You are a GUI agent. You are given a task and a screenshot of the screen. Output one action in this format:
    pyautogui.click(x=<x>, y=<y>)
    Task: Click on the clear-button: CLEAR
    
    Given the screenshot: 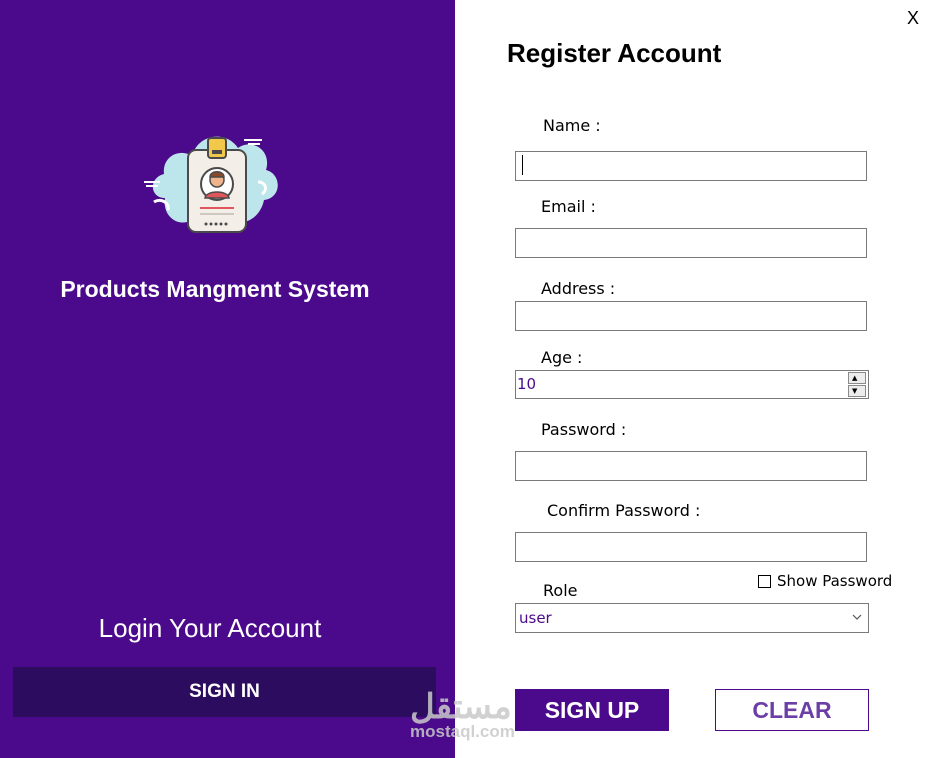 What is the action you would take?
    pyautogui.click(x=792, y=710)
    